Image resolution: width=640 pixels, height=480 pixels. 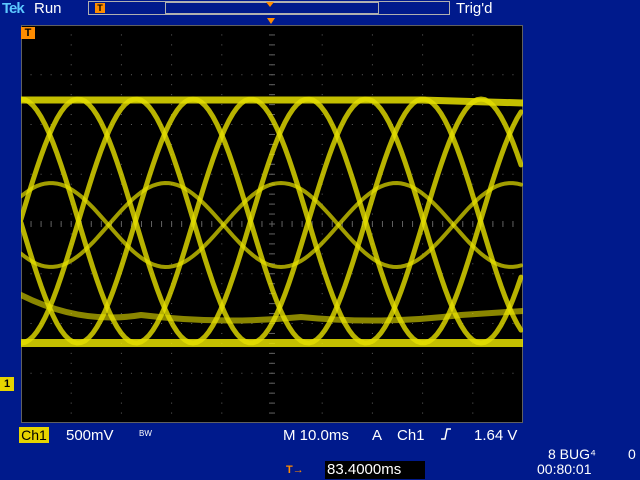 What do you see at coordinates (411, 435) in the screenshot?
I see `trigger-source: Ch1` at bounding box center [411, 435].